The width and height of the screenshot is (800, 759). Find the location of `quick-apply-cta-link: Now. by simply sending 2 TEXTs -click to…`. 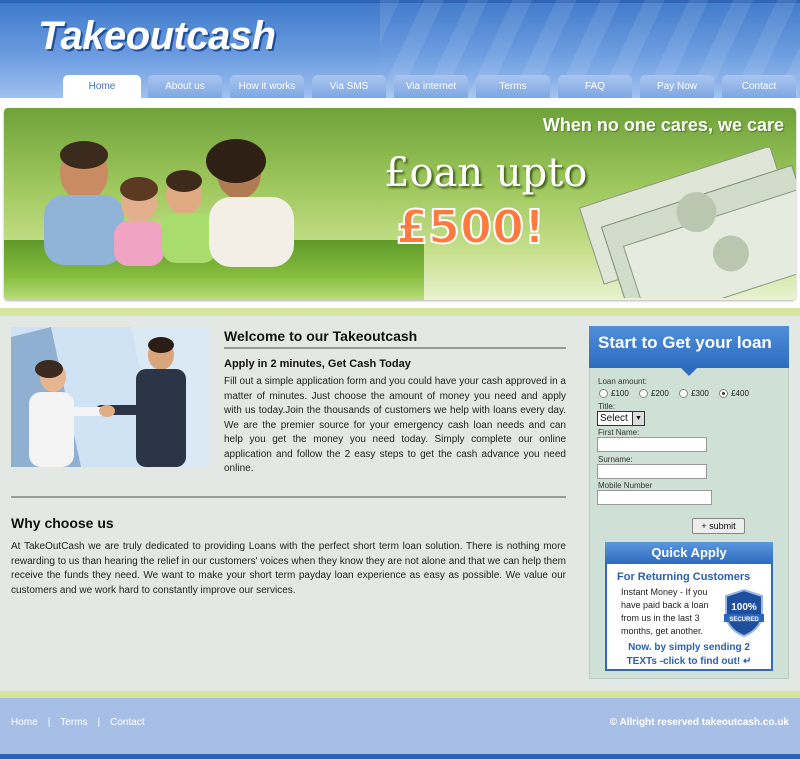

quick-apply-cta-link: Now. by simply sending 2 TEXTs -click to… is located at coordinates (689, 655).